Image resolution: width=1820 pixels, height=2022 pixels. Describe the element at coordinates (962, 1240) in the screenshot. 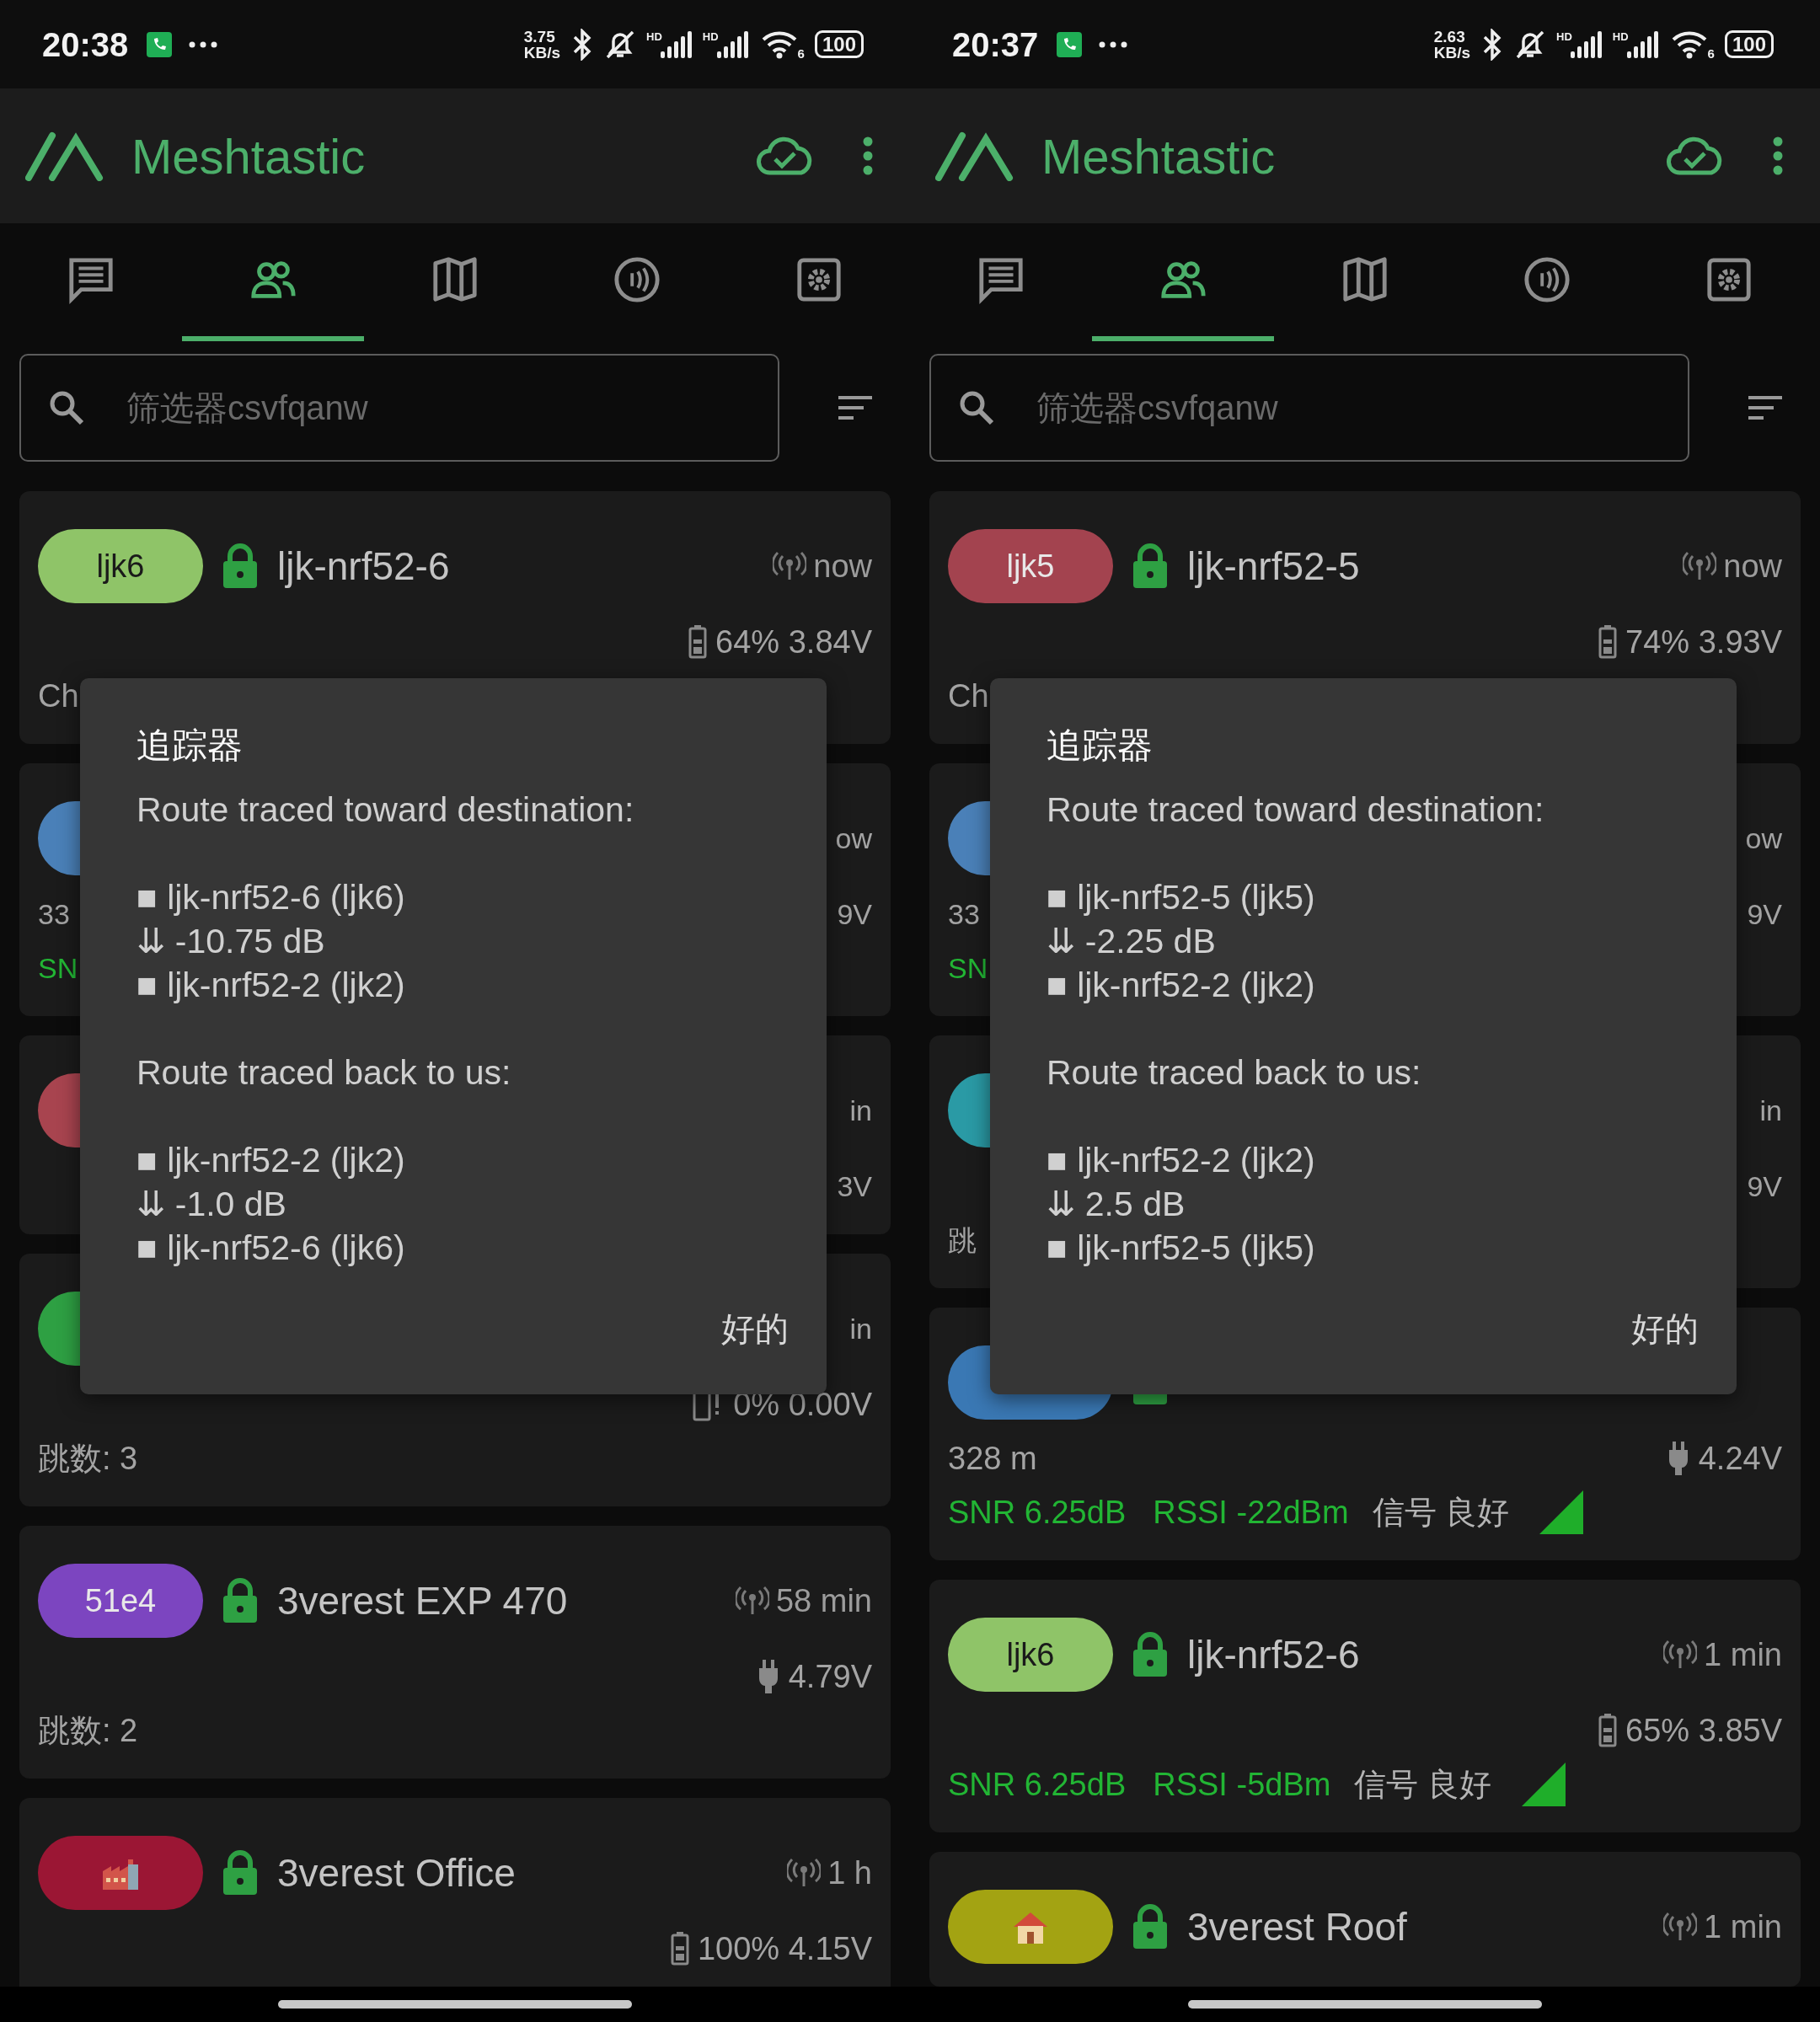

I see `node-detail: 跳` at that location.